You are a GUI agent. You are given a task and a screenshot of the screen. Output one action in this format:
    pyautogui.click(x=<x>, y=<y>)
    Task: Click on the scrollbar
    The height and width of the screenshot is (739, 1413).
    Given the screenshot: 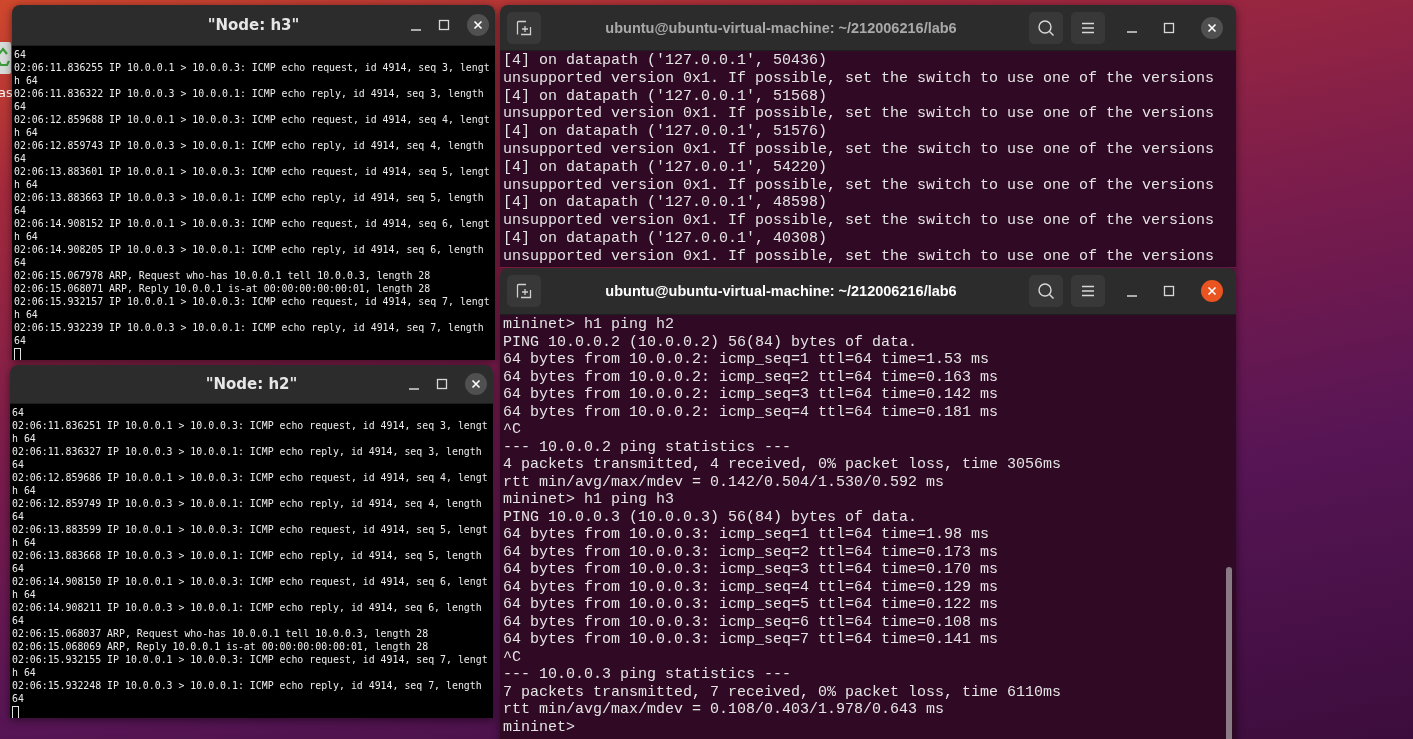 What is the action you would take?
    pyautogui.click(x=1229, y=653)
    